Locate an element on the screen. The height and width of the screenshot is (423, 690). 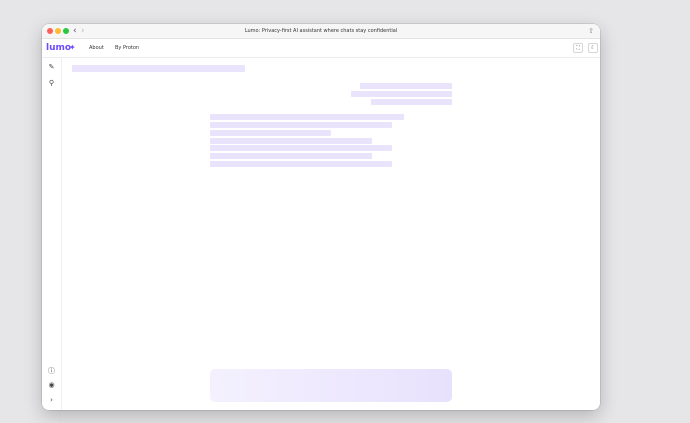
privacy-icon: ◉ is located at coordinates (51, 385).